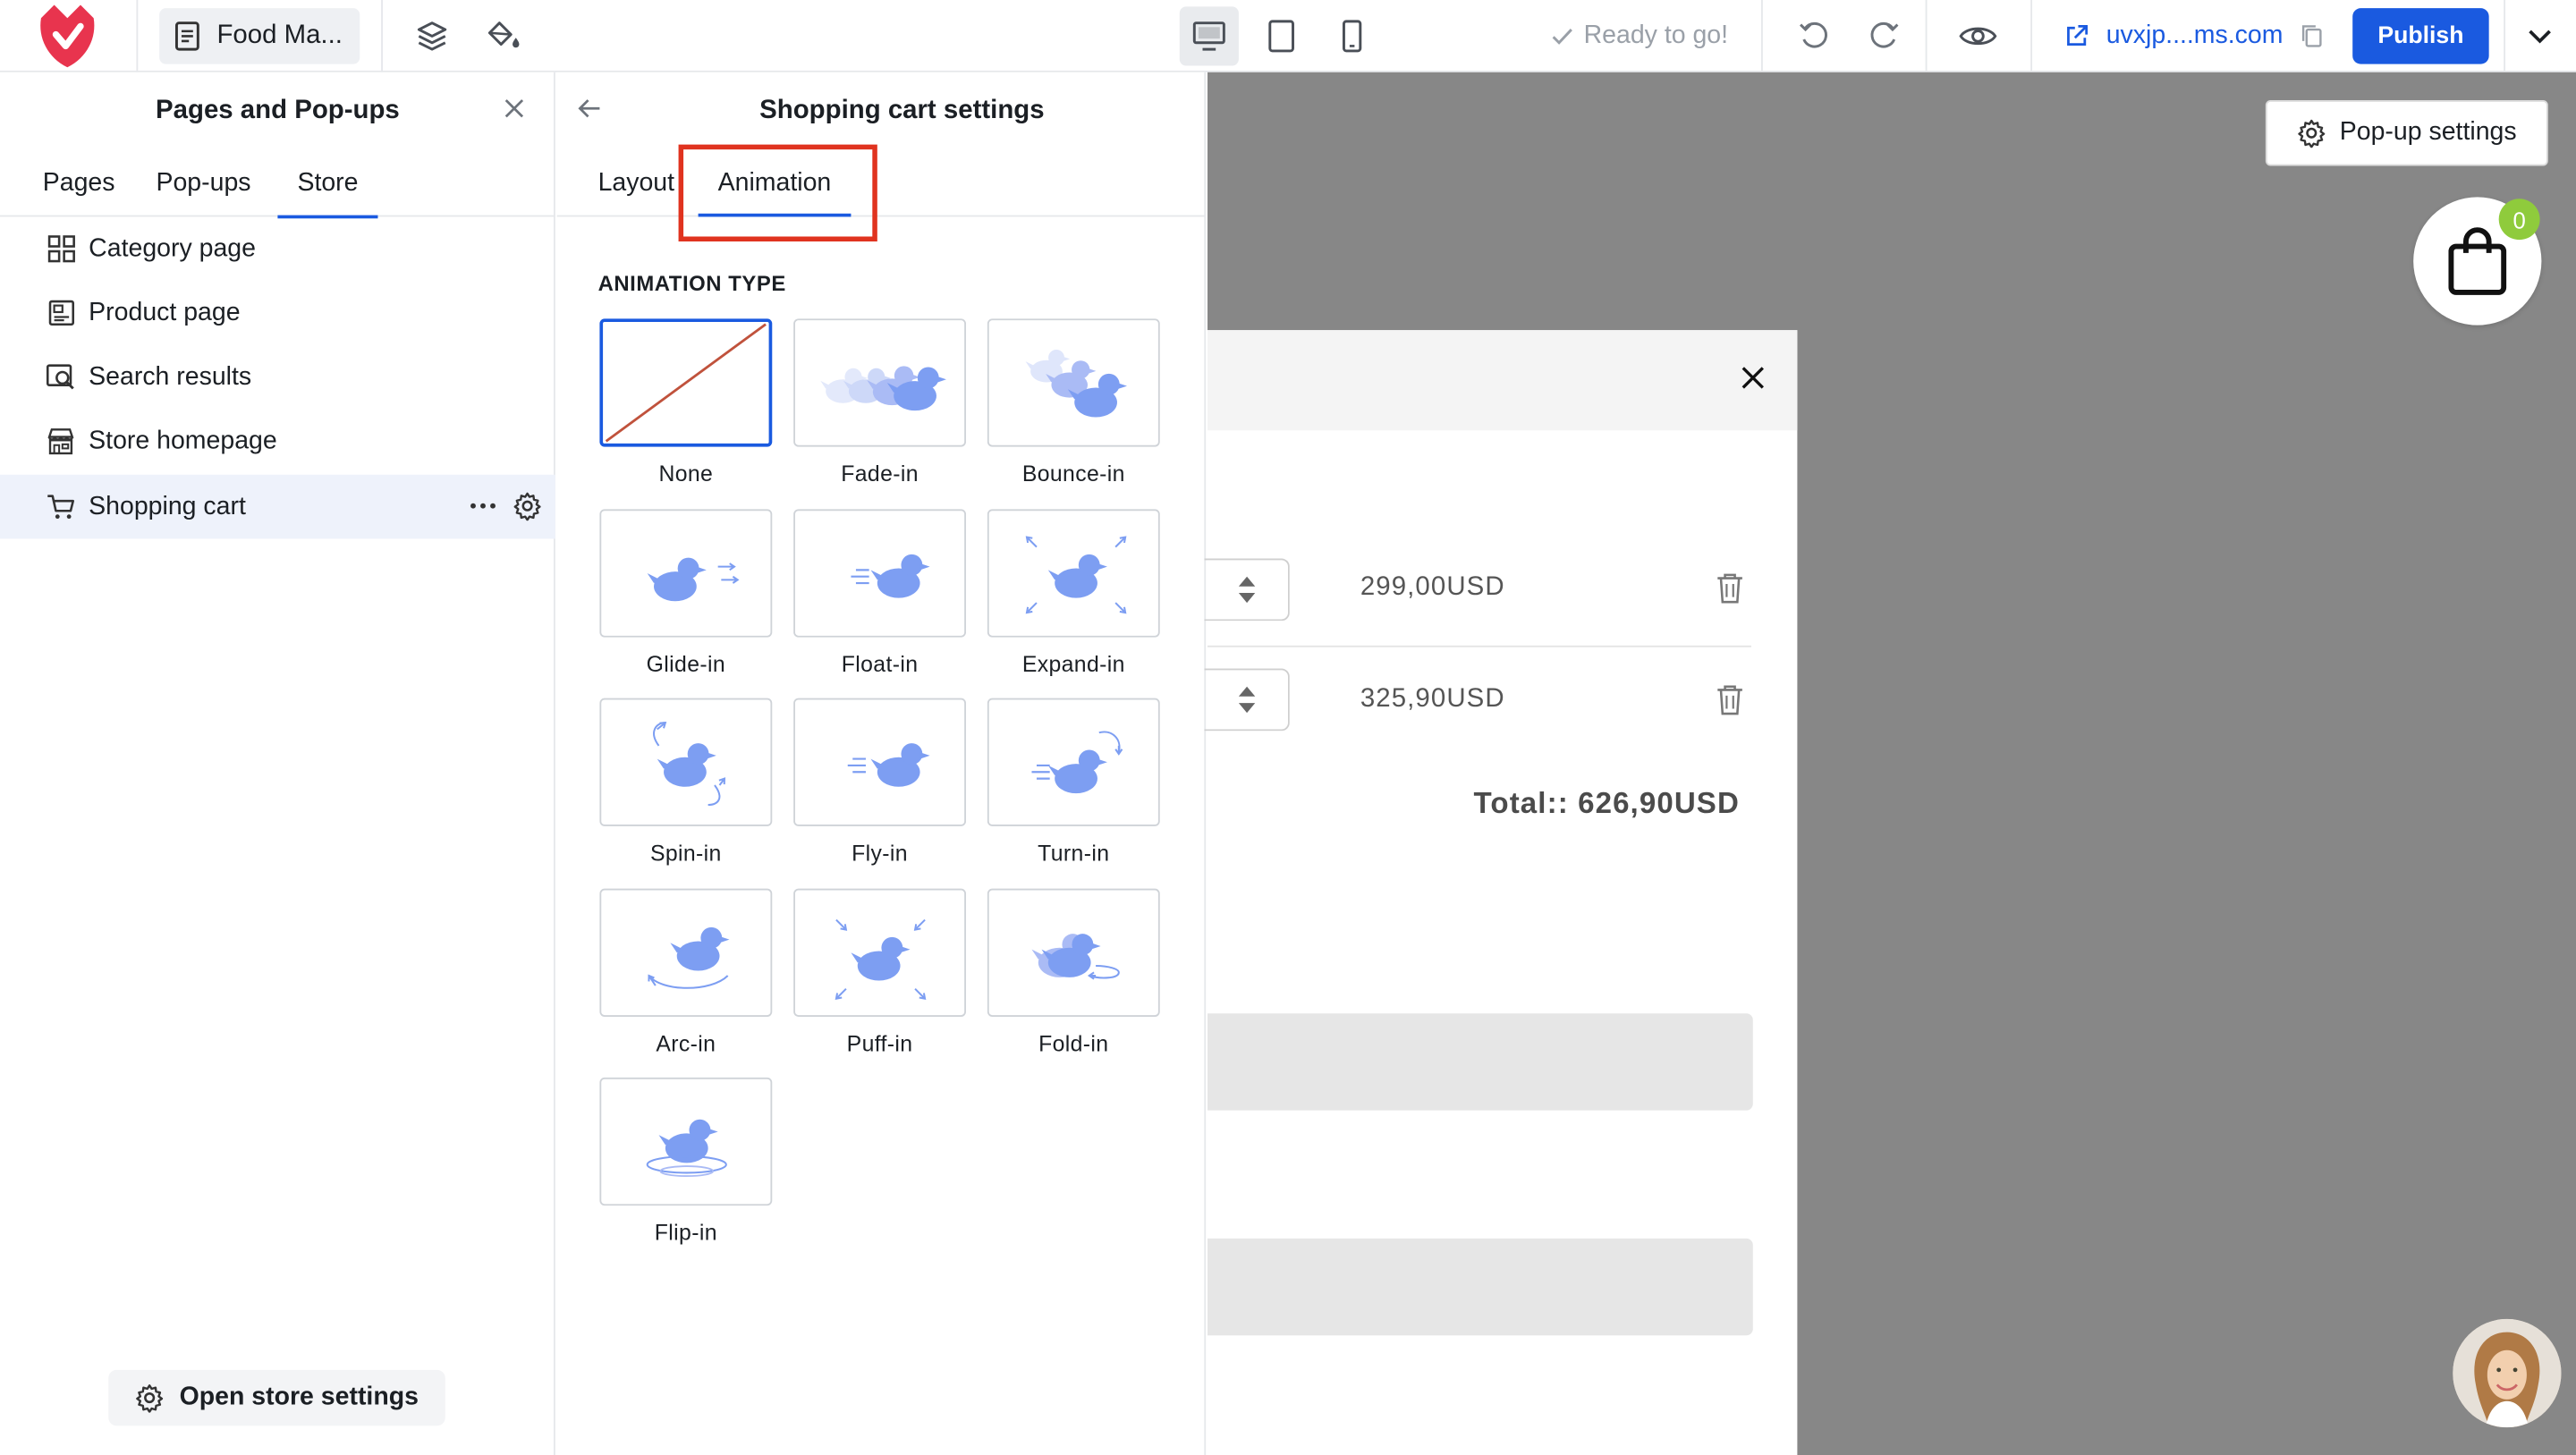 This screenshot has width=2576, height=1455. I want to click on animation-option-puff-in: Puff-in, so click(880, 972).